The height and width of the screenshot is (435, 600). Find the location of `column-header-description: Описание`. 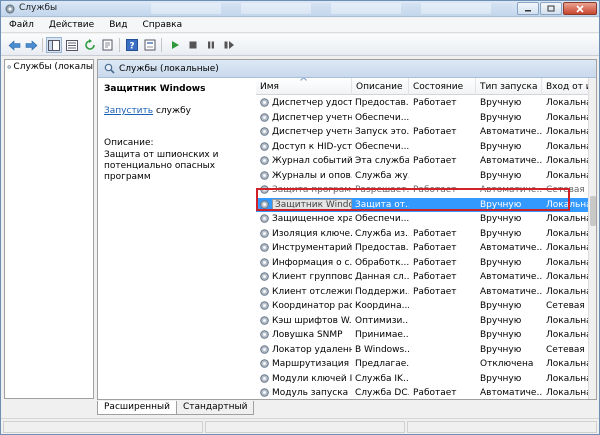

column-header-description: Описание is located at coordinates (380, 86).